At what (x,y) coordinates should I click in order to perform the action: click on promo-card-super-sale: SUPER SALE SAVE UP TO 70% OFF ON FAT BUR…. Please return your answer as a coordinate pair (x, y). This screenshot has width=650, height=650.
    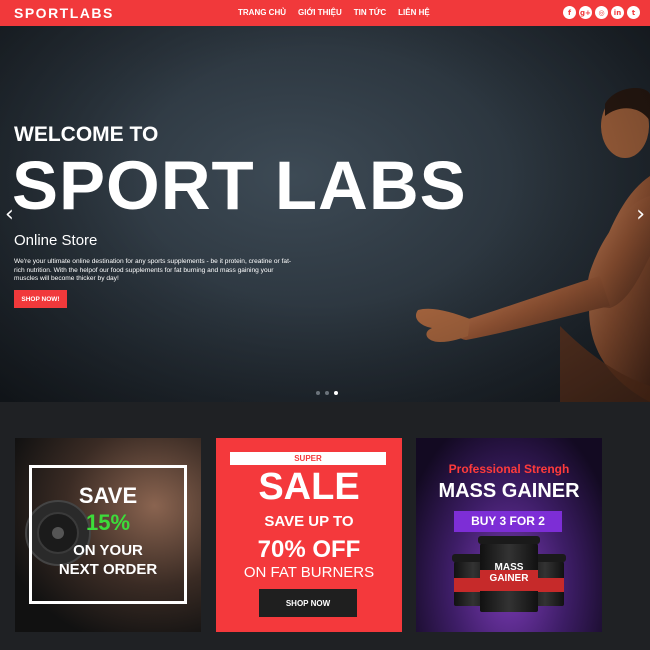
    Looking at the image, I should click on (309, 535).